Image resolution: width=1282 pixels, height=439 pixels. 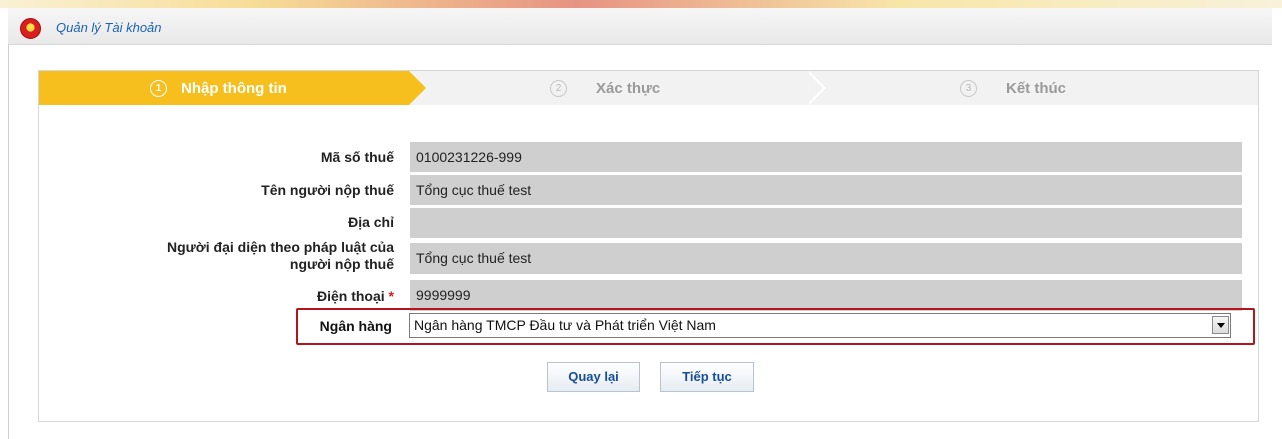 What do you see at coordinates (814, 88) in the screenshot?
I see `step-separator-inner` at bounding box center [814, 88].